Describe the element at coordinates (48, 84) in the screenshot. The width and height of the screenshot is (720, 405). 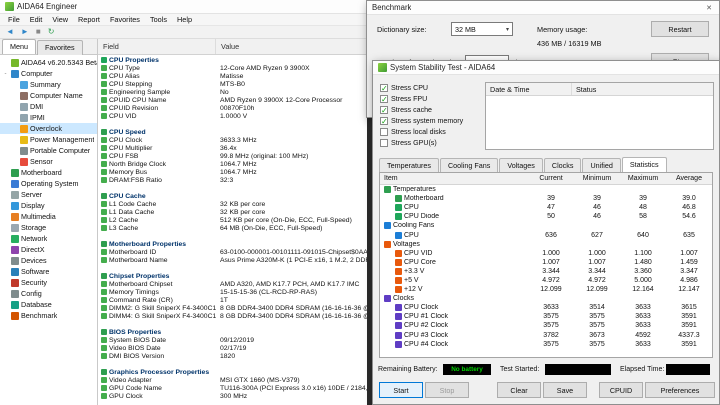
I see `sidebar-item-summary: Summary` at that location.